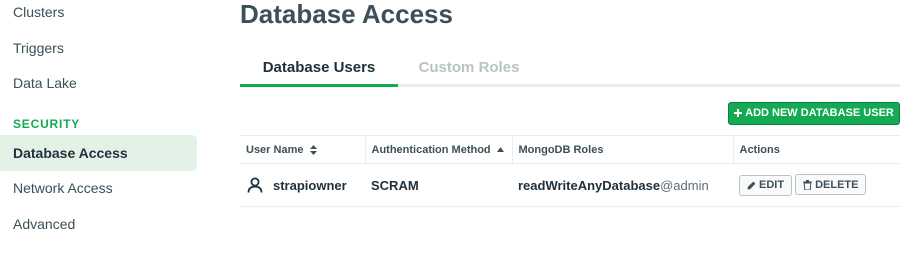 This screenshot has height=262, width=923. Describe the element at coordinates (438, 185) in the screenshot. I see `auth-method-cell: SCRAM` at that location.